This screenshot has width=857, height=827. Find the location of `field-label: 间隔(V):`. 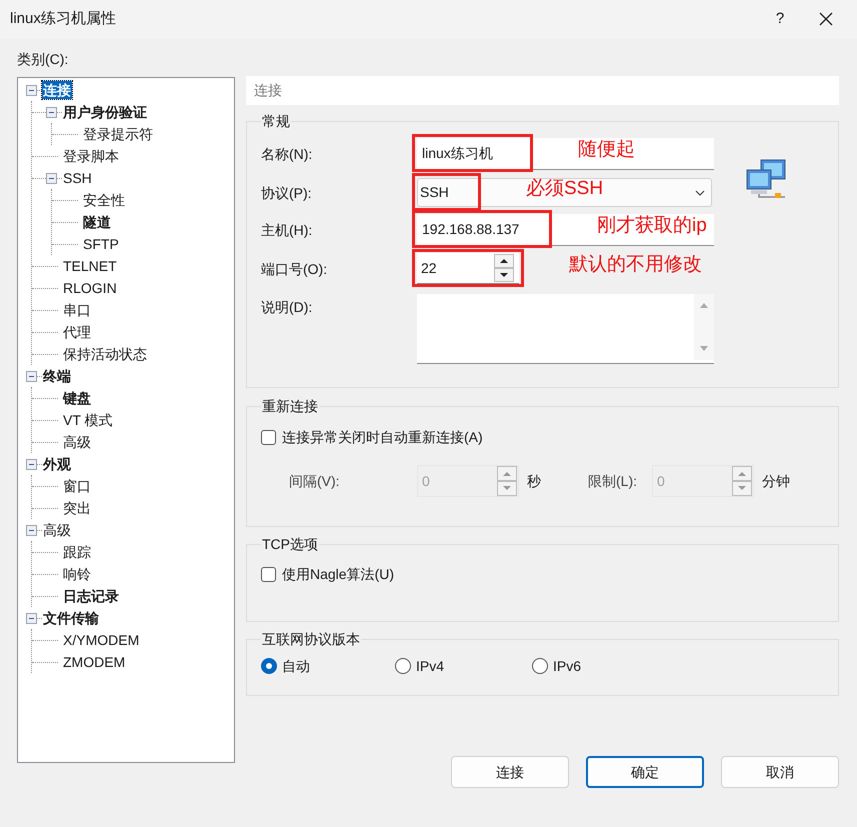

field-label: 间隔(V): is located at coordinates (315, 481).